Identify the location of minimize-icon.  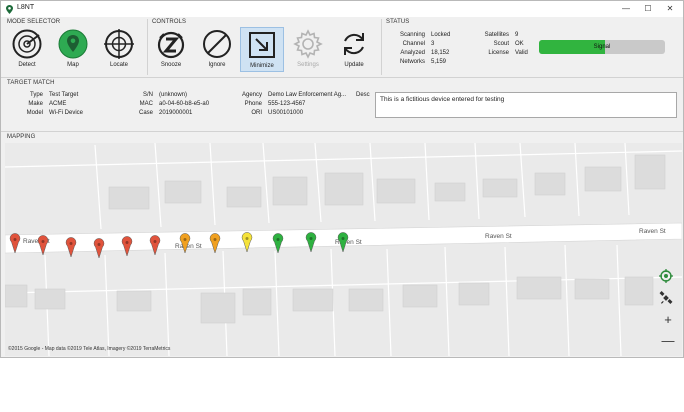
(262, 45).